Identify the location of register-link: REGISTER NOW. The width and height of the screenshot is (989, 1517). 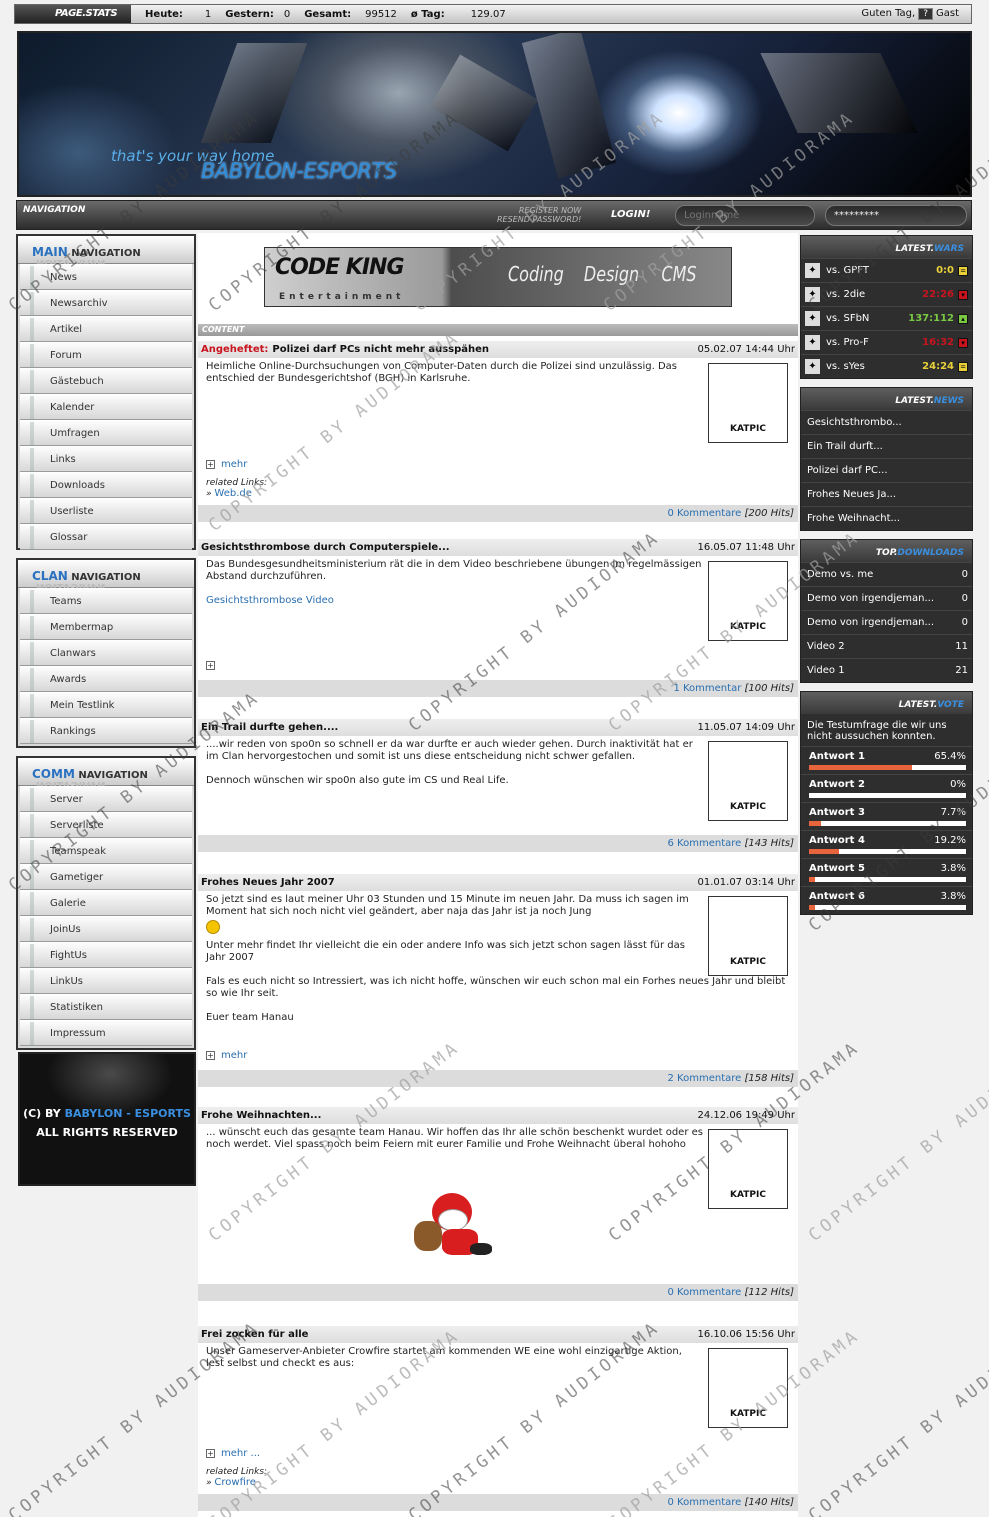
(539, 210).